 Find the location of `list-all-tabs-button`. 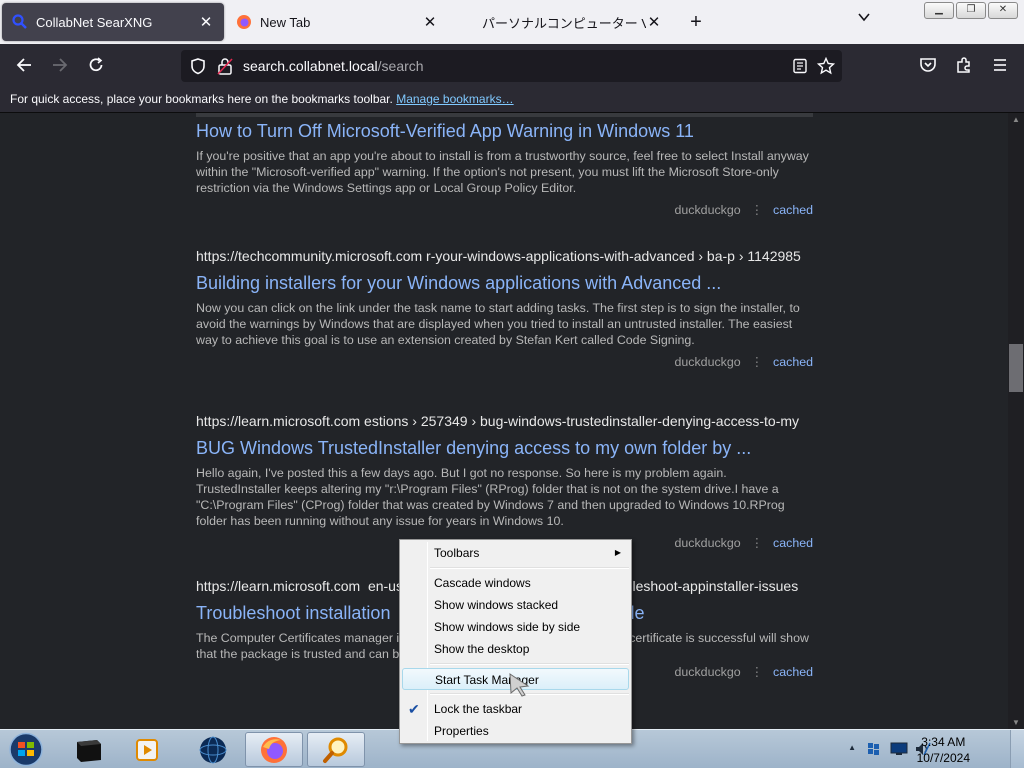

list-all-tabs-button is located at coordinates (864, 22).